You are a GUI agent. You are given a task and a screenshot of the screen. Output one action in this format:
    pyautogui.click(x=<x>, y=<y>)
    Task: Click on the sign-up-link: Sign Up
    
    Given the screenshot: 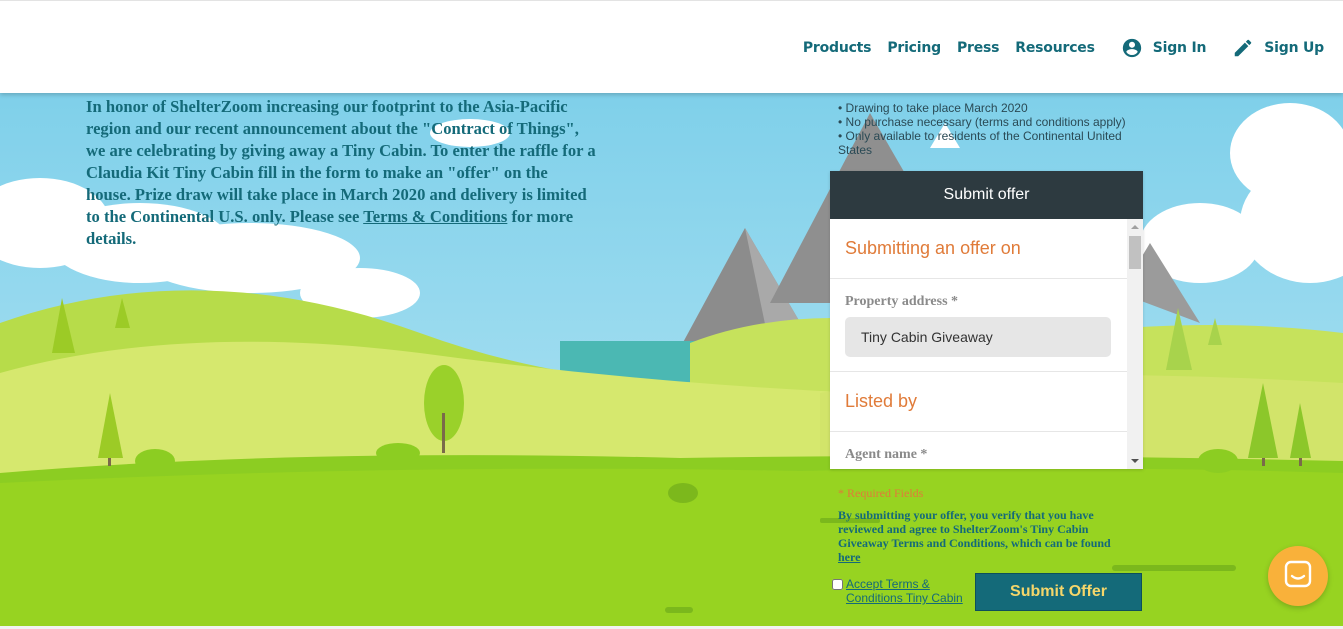 What is the action you would take?
    pyautogui.click(x=1278, y=48)
    